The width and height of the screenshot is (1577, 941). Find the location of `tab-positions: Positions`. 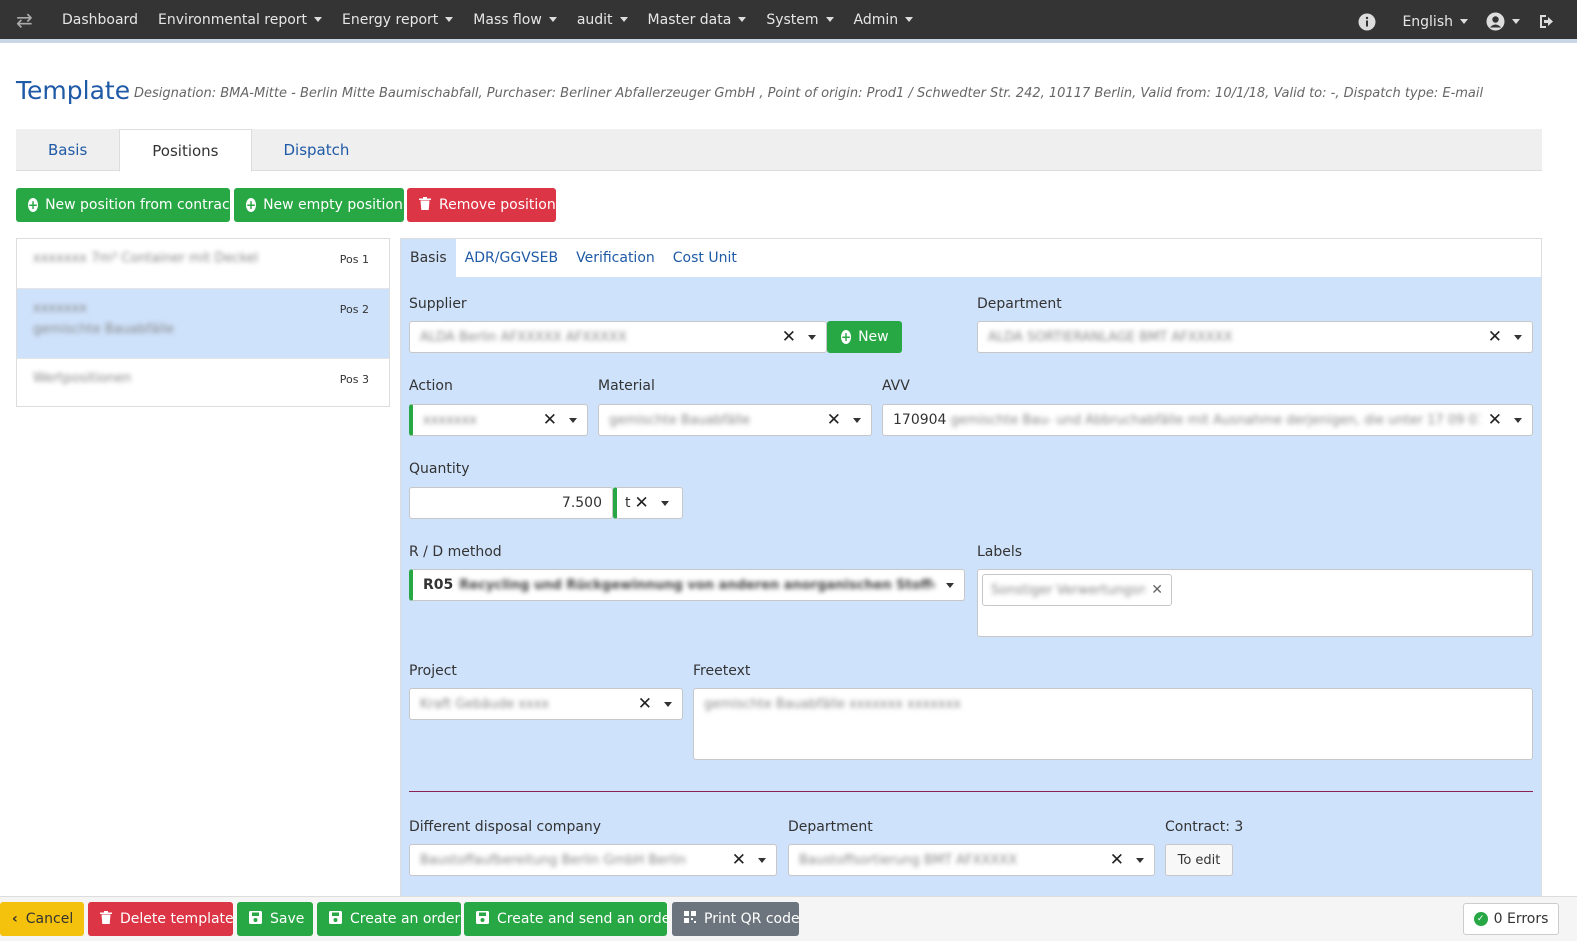

tab-positions: Positions is located at coordinates (185, 150).